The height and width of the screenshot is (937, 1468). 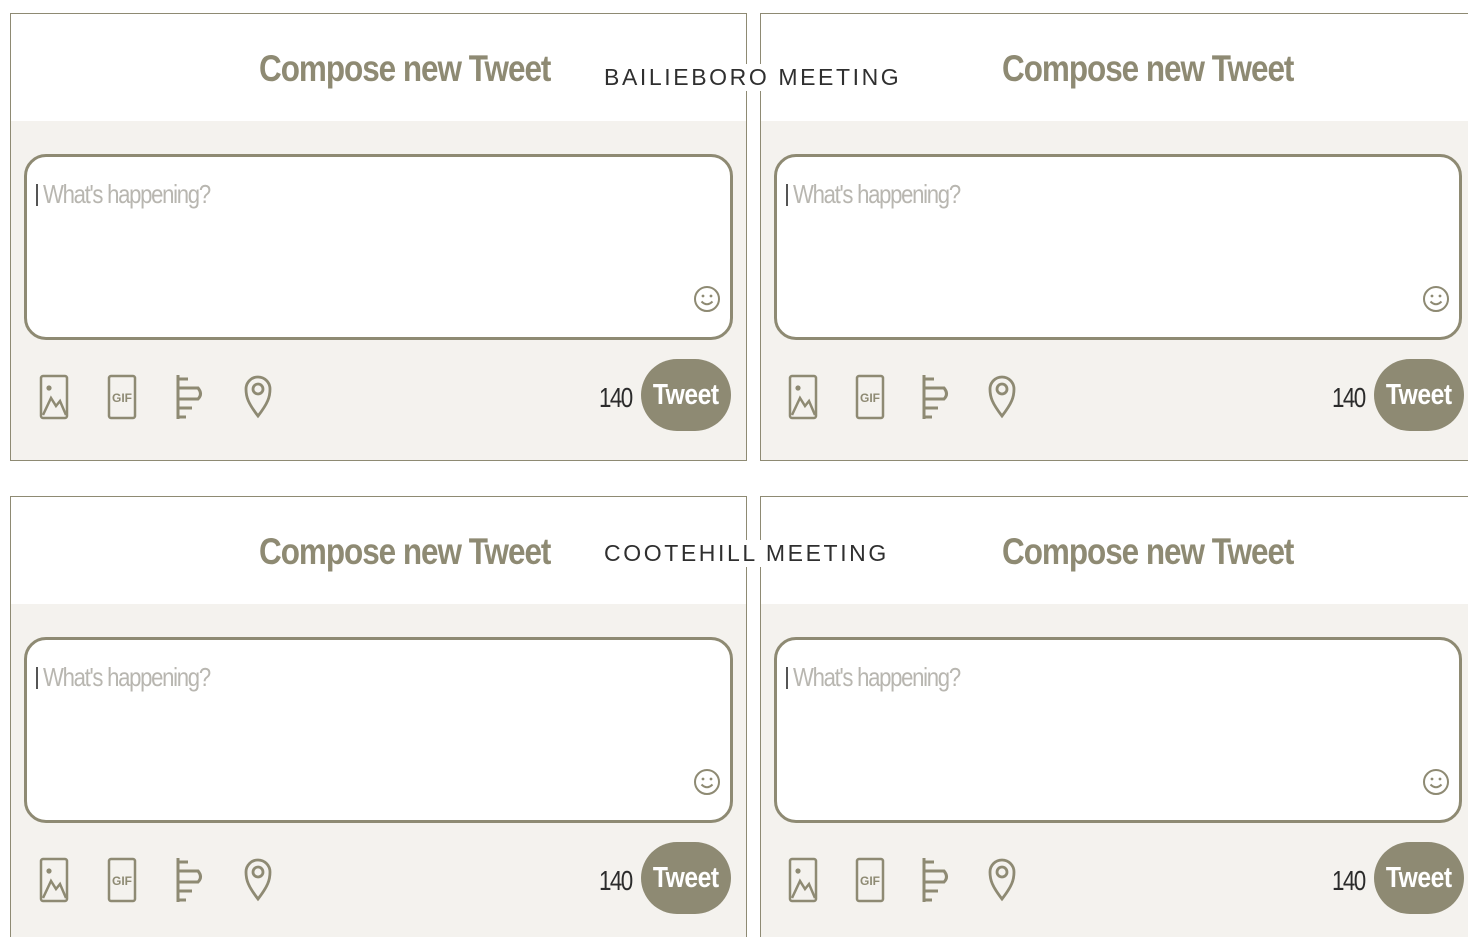 I want to click on meeting-label: BAILIEBORO MEETING, so click(x=753, y=77).